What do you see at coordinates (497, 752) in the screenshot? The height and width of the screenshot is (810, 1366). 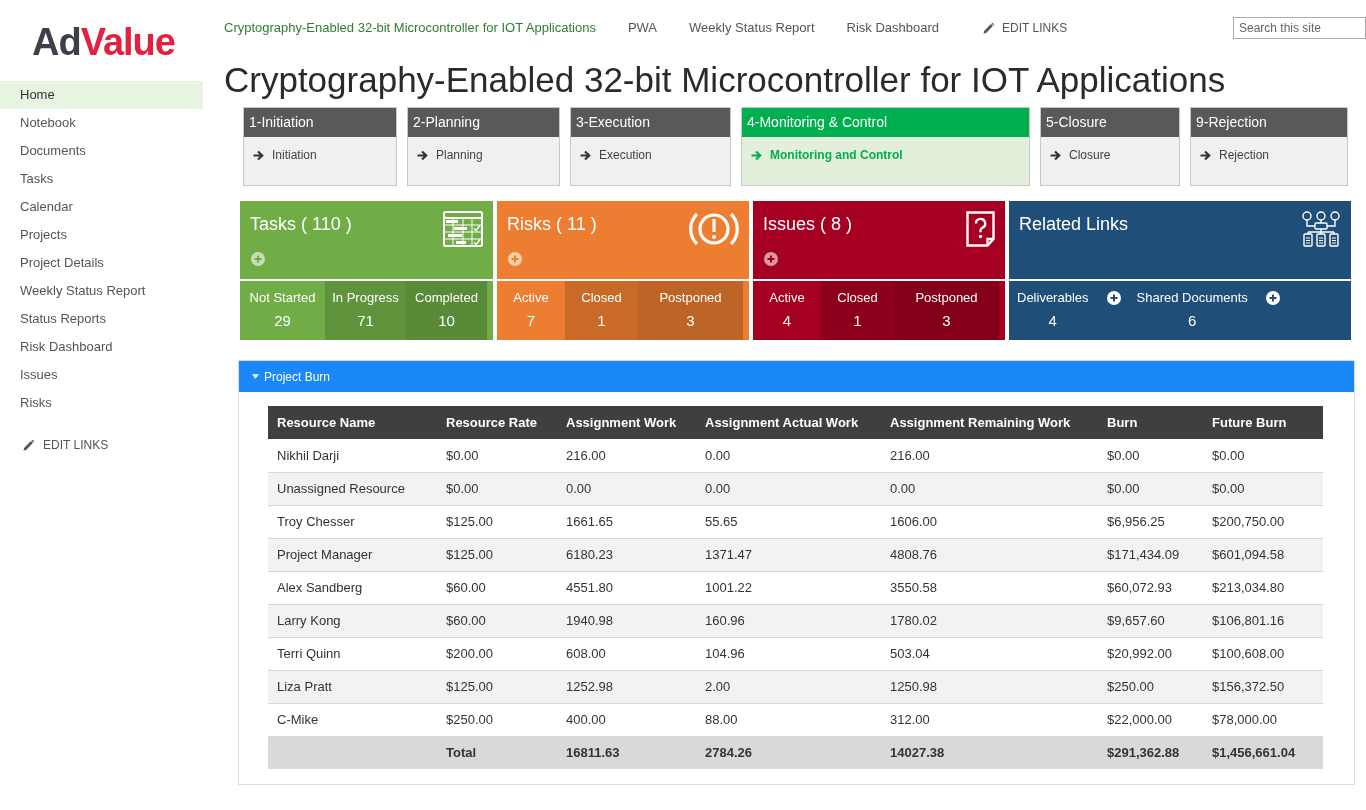 I see `total-label: Total` at bounding box center [497, 752].